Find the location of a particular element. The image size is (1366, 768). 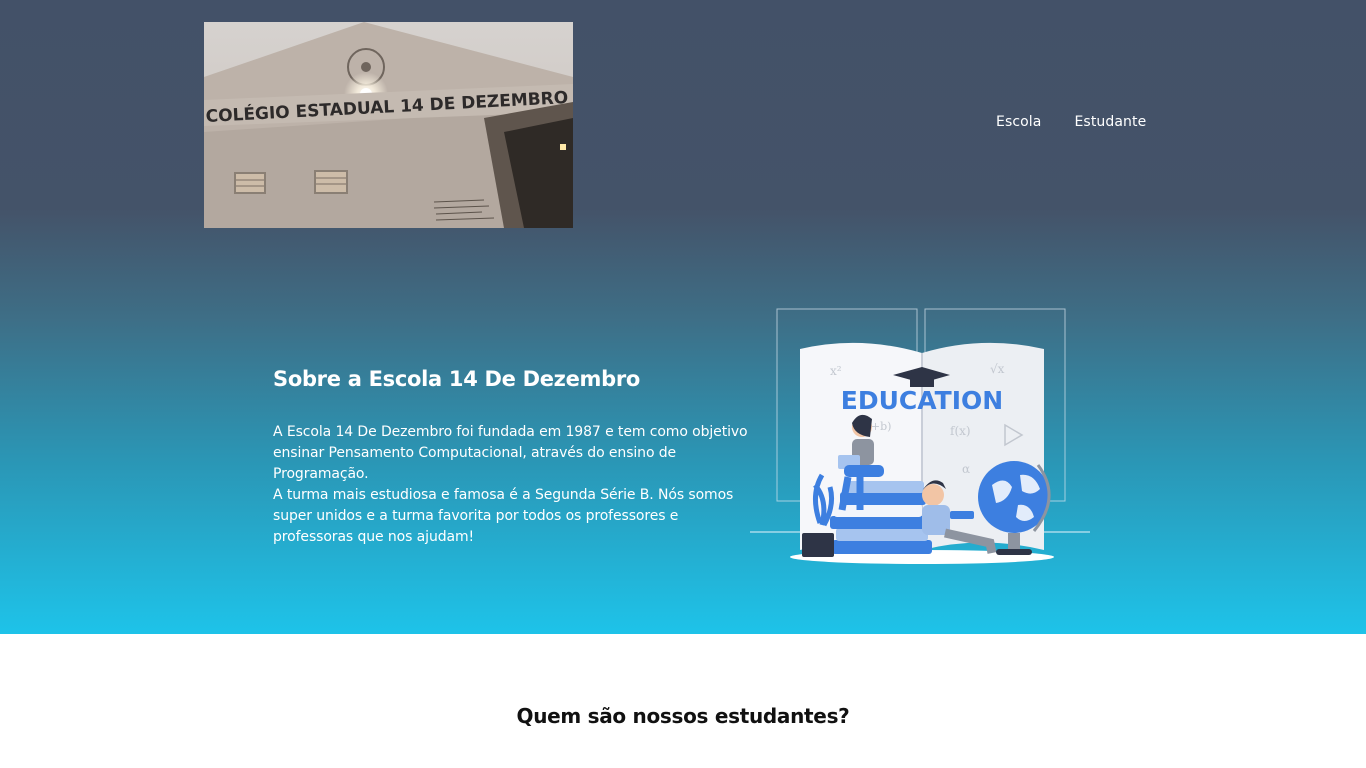

education-illustration: x² (a+b) √x f(x) α EDUCATION is located at coordinates (922, 437).